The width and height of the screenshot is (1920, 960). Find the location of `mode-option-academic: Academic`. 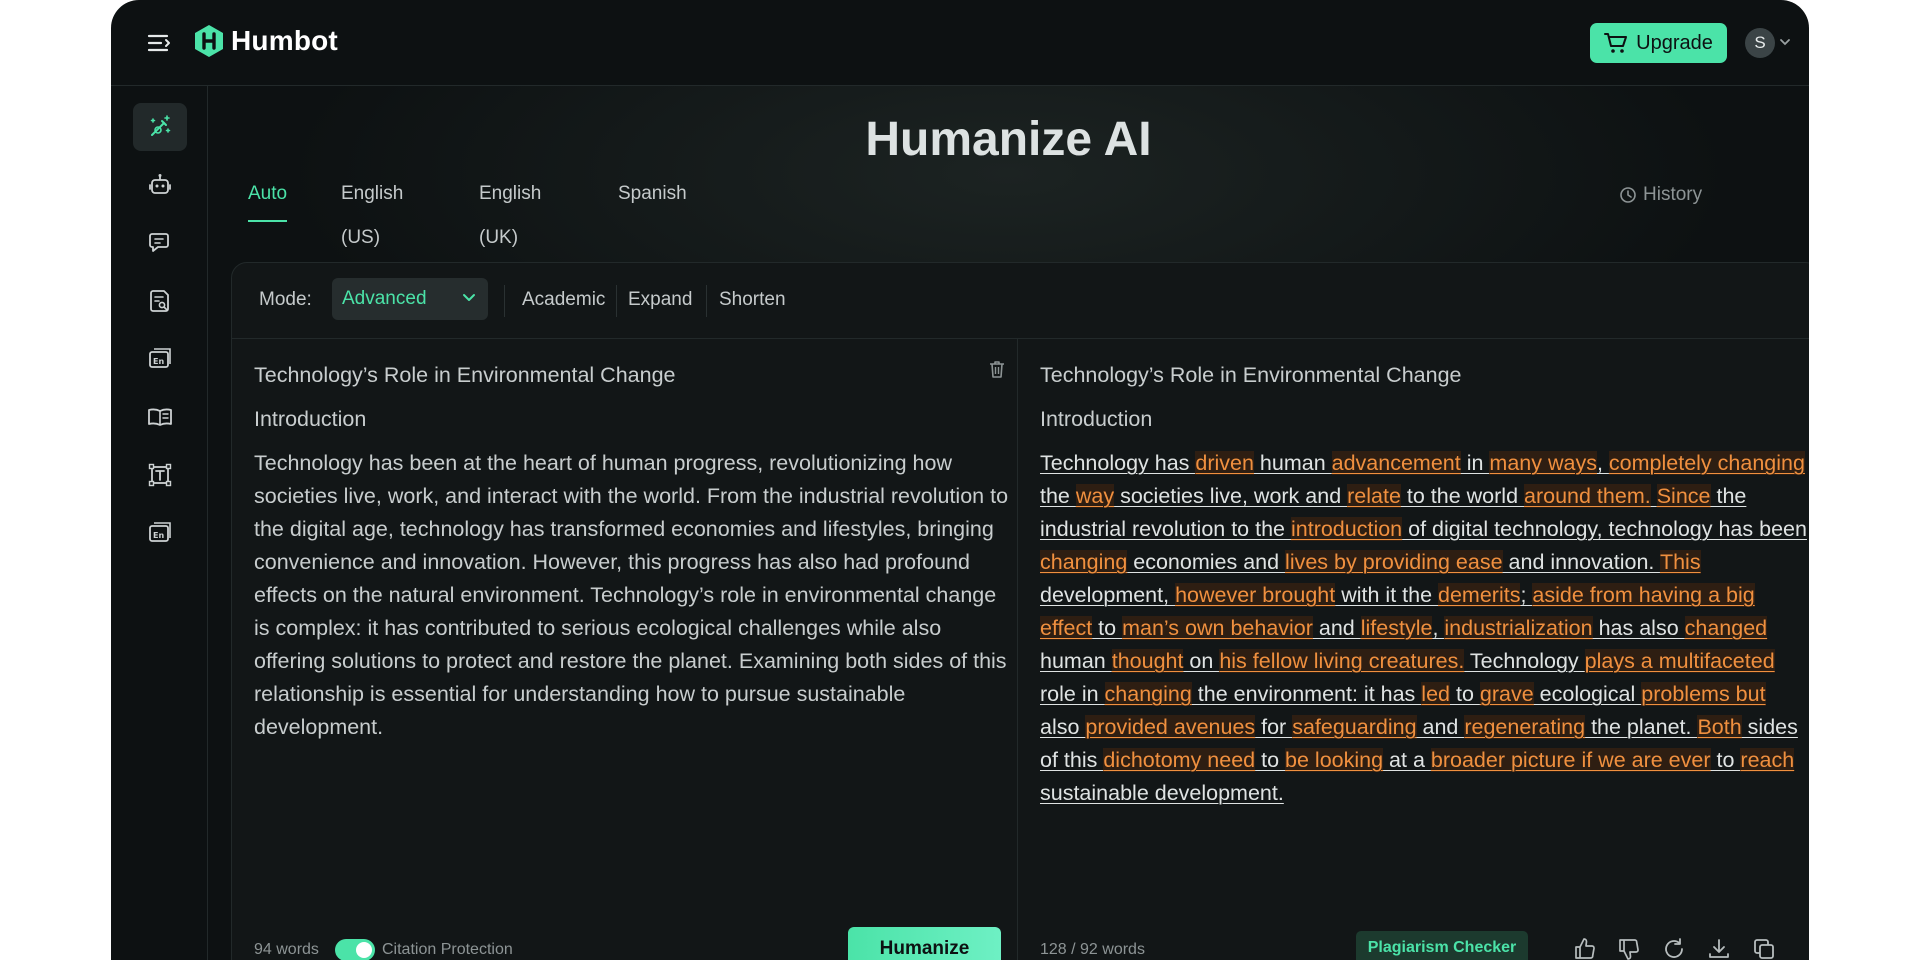

mode-option-academic: Academic is located at coordinates (563, 300).